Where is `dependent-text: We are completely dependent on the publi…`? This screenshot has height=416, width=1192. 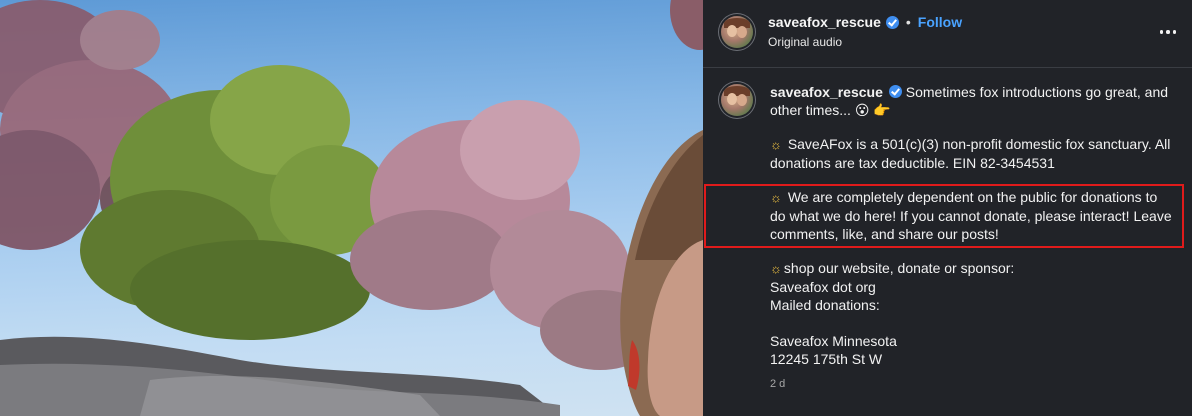
dependent-text: We are completely dependent on the publi… is located at coordinates (971, 215).